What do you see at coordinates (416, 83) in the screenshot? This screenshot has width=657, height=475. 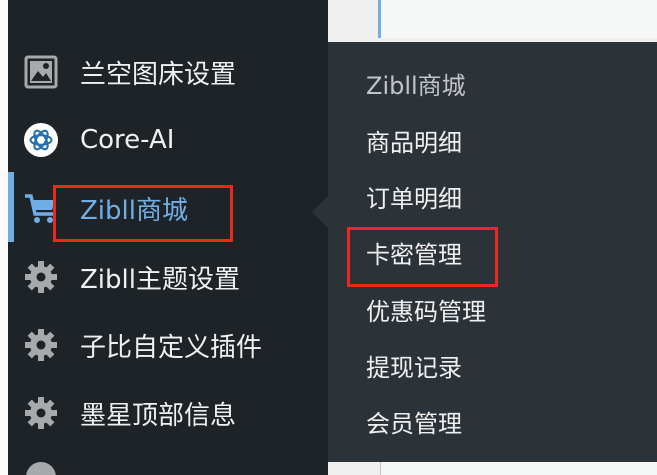 I see `submenu-item-zibll-shop: Zibll商城` at bounding box center [416, 83].